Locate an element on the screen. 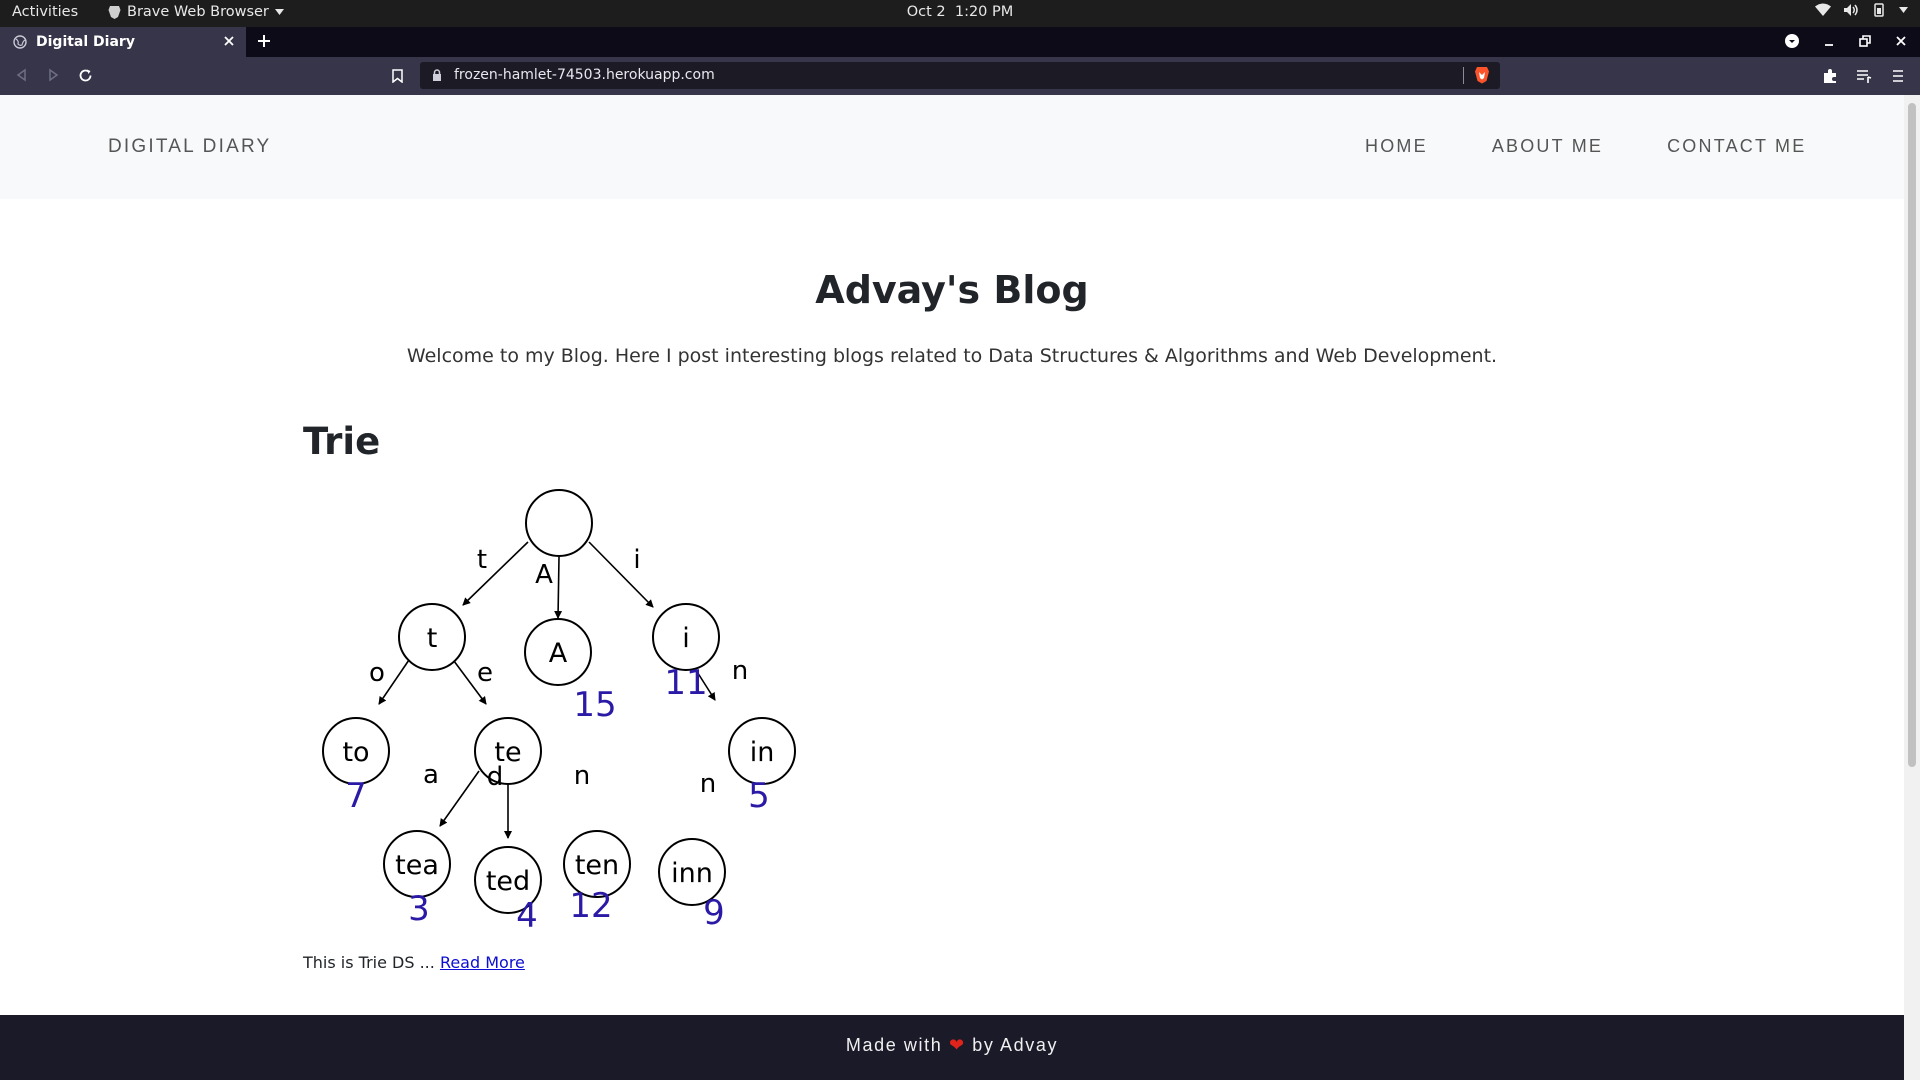 The height and width of the screenshot is (1080, 1920). page-scrollbar is located at coordinates (1912, 587).